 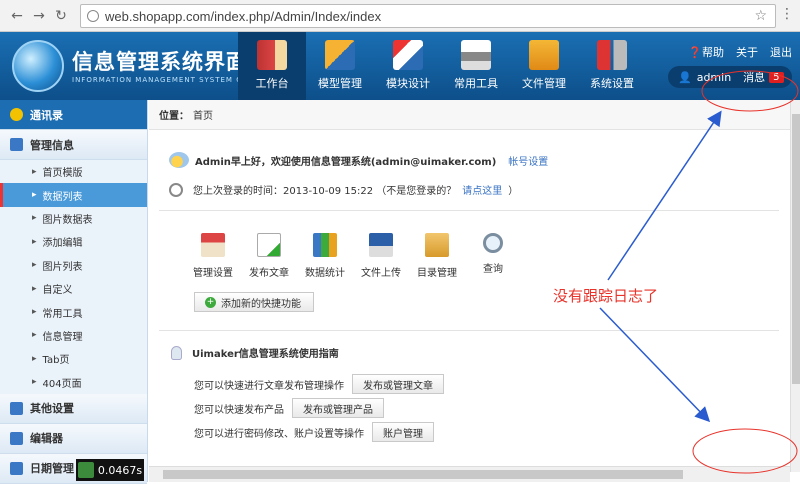 I want to click on sidebar-group-editor: 编辑器, so click(x=73, y=438).